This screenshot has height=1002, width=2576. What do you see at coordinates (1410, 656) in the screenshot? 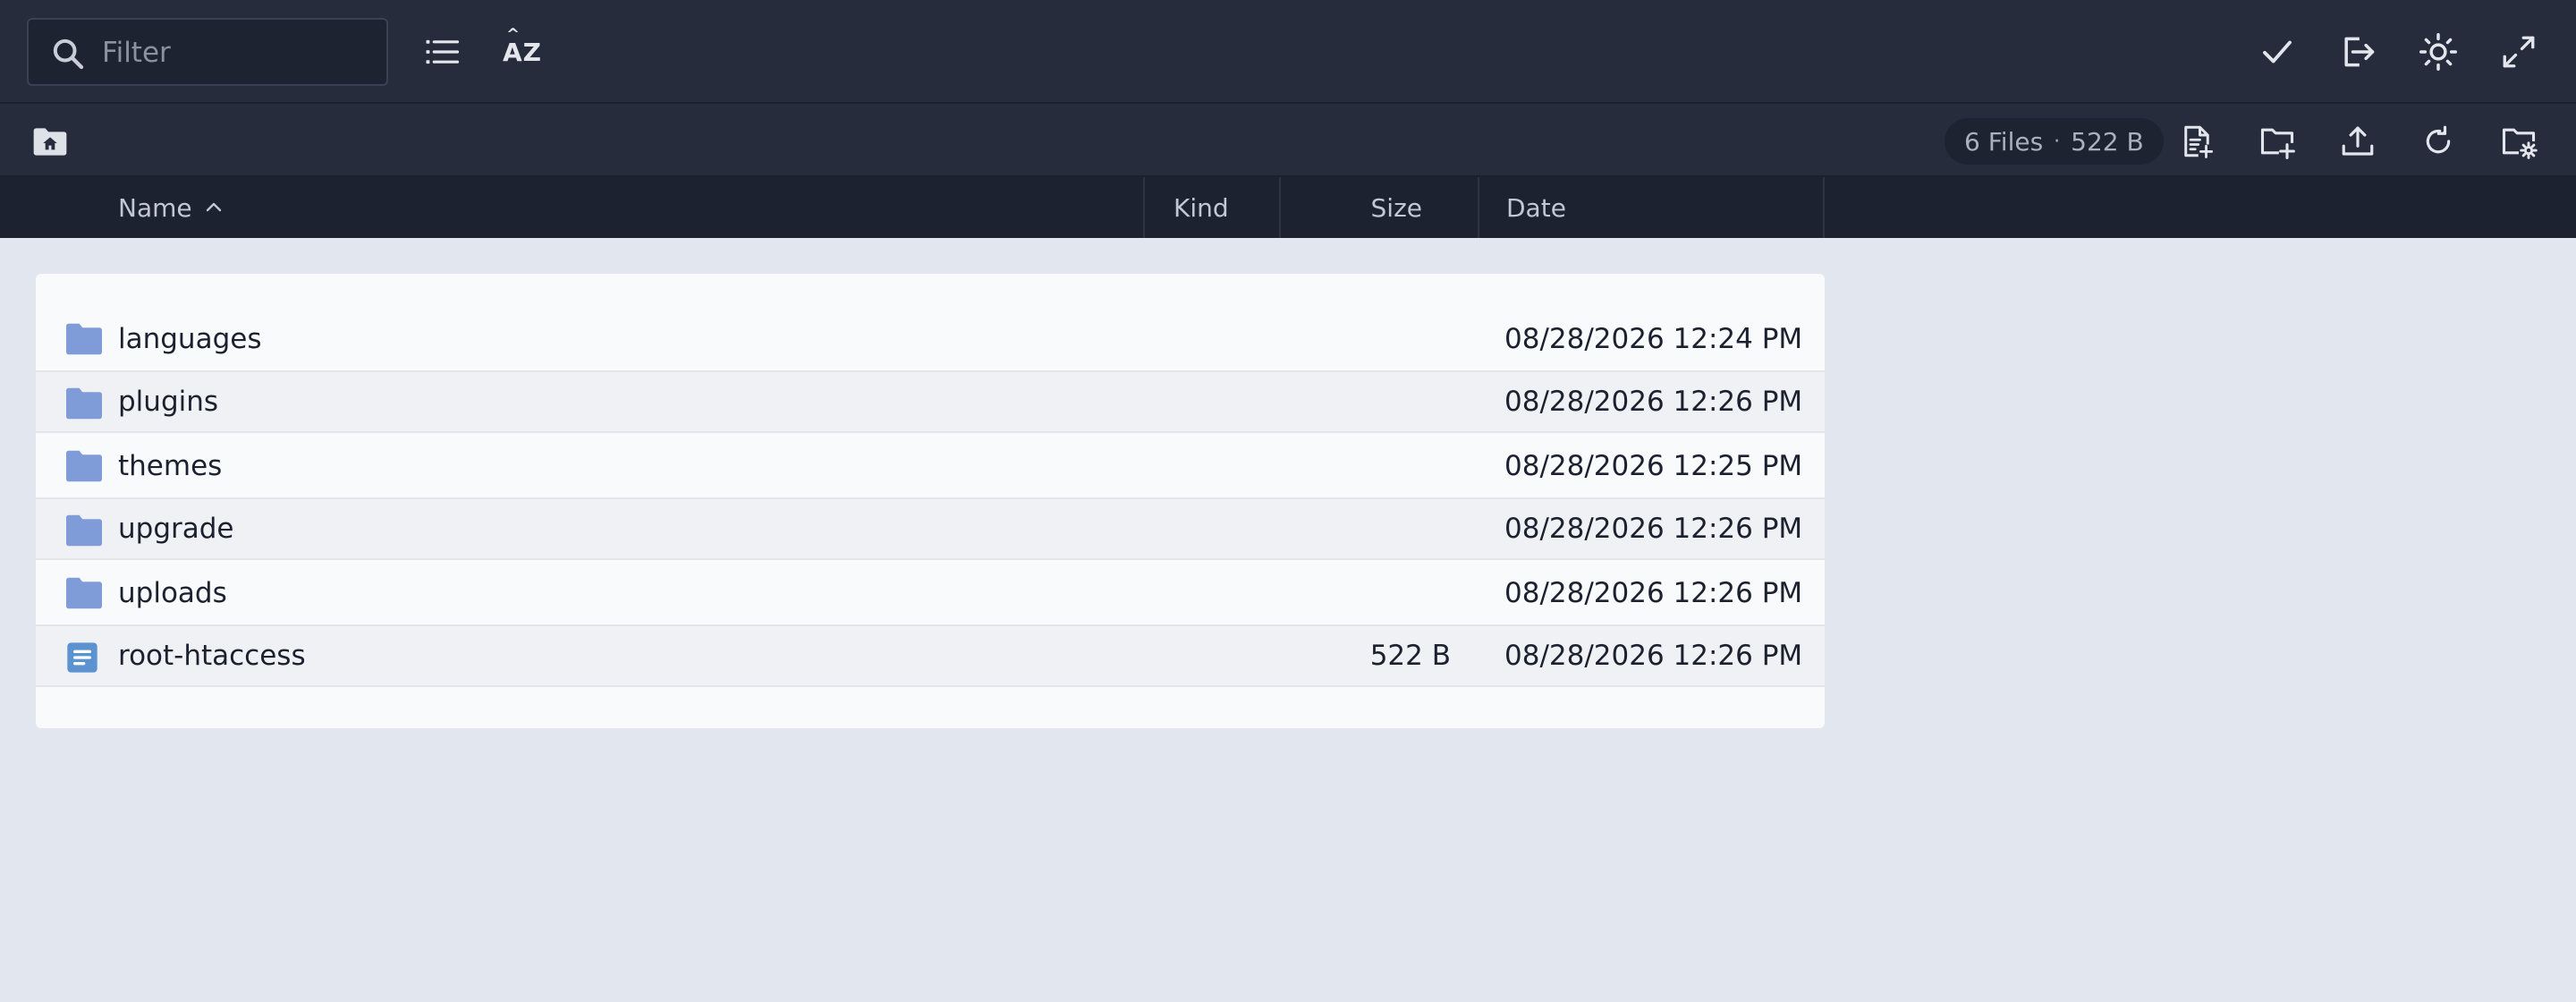
I see `file-size: 522 B` at bounding box center [1410, 656].